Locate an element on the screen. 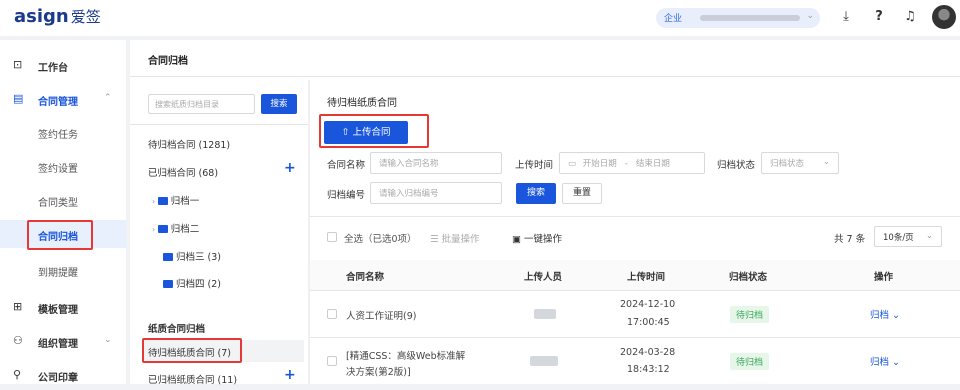  add-folder-button: + is located at coordinates (290, 168).